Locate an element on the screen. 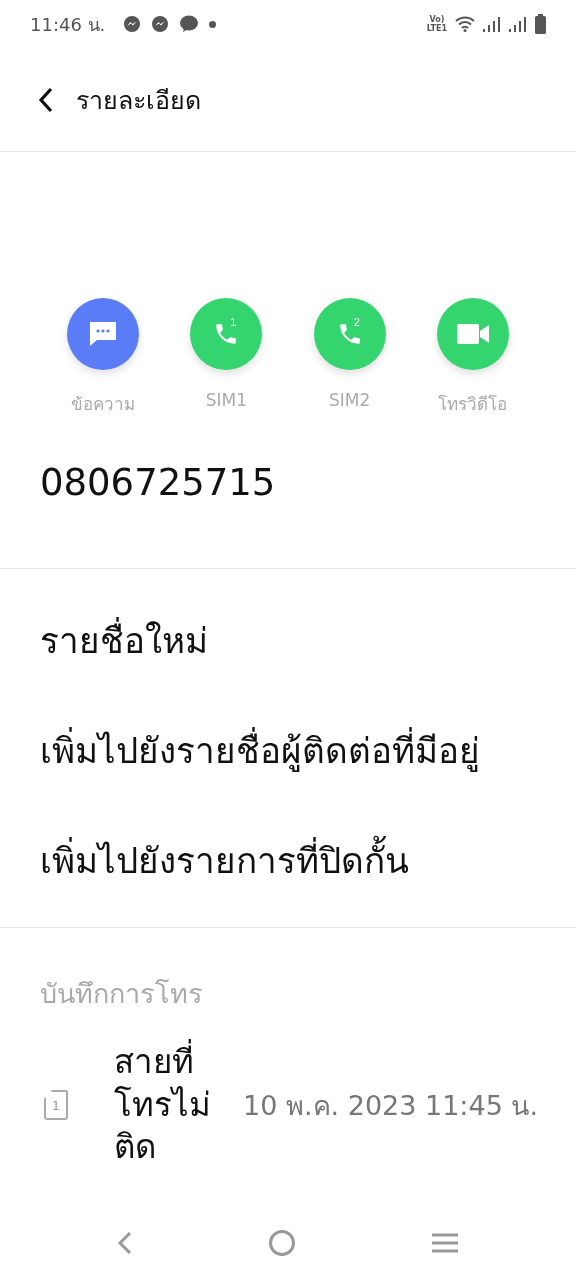 The width and height of the screenshot is (576, 1280). call-type: สายที่โทรไม่ติด is located at coordinates (163, 1104).